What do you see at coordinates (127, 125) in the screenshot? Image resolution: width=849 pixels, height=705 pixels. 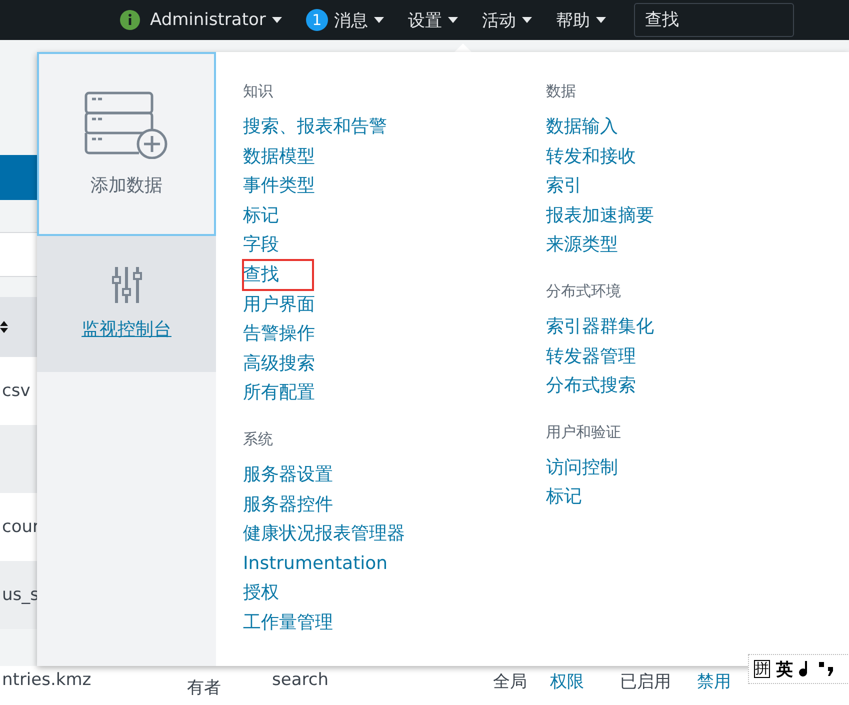 I see `database-add-icon` at bounding box center [127, 125].